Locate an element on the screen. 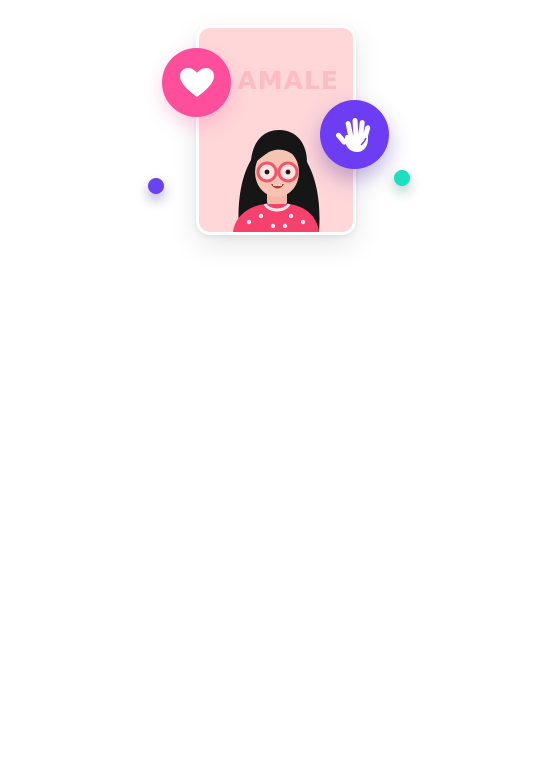 This screenshot has width=560, height=760. like-badge is located at coordinates (196, 82).